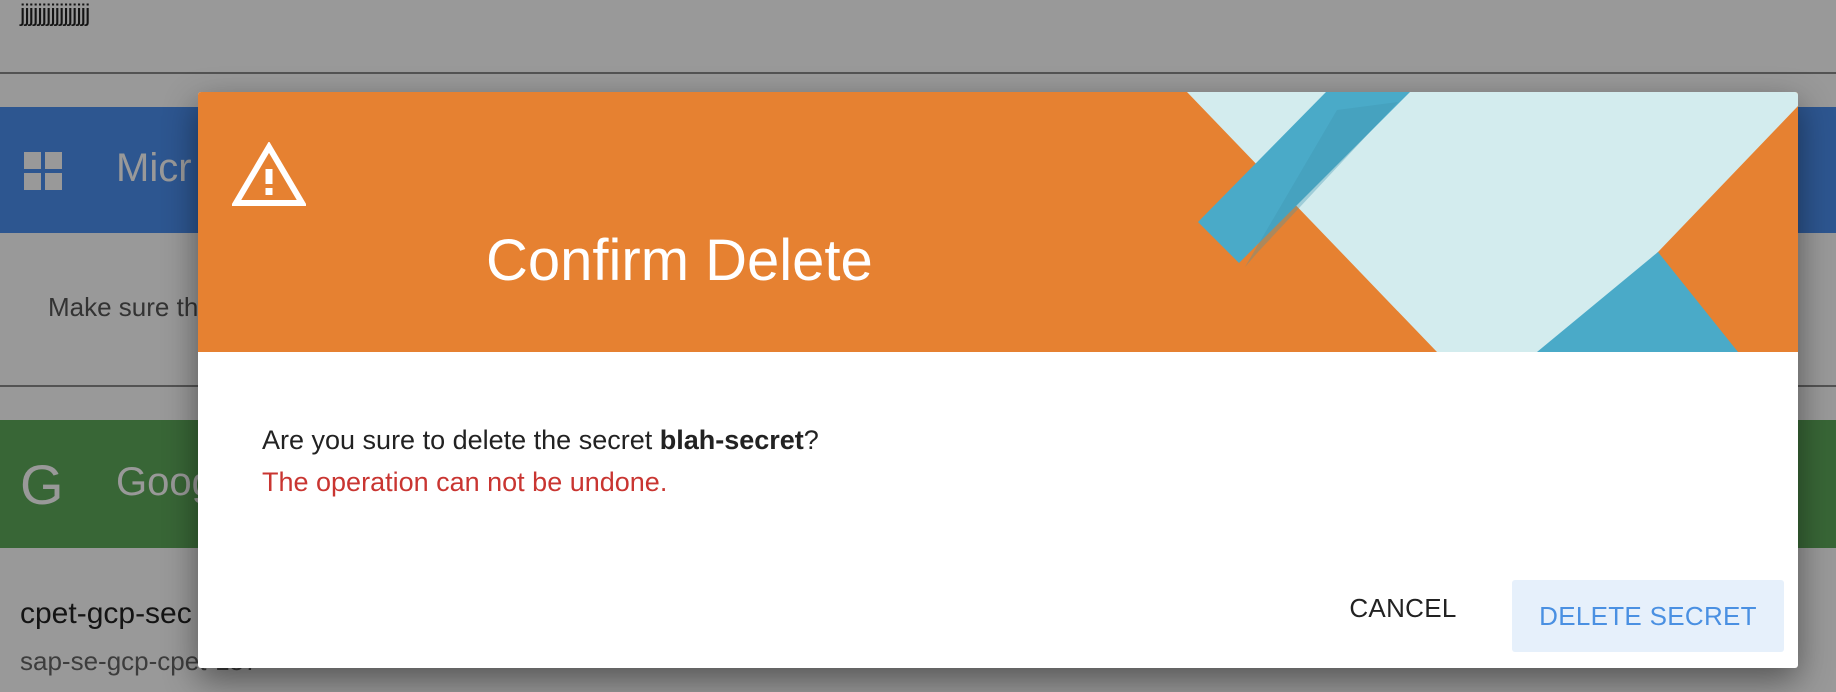 The height and width of the screenshot is (692, 1836). I want to click on dialog-title: Confirm Delete, so click(679, 260).